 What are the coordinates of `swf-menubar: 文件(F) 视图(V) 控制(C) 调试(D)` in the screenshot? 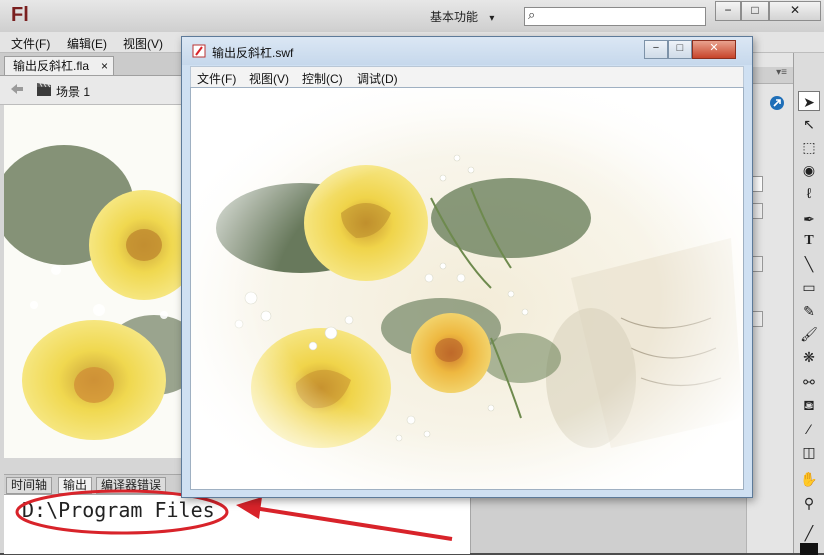 It's located at (467, 77).